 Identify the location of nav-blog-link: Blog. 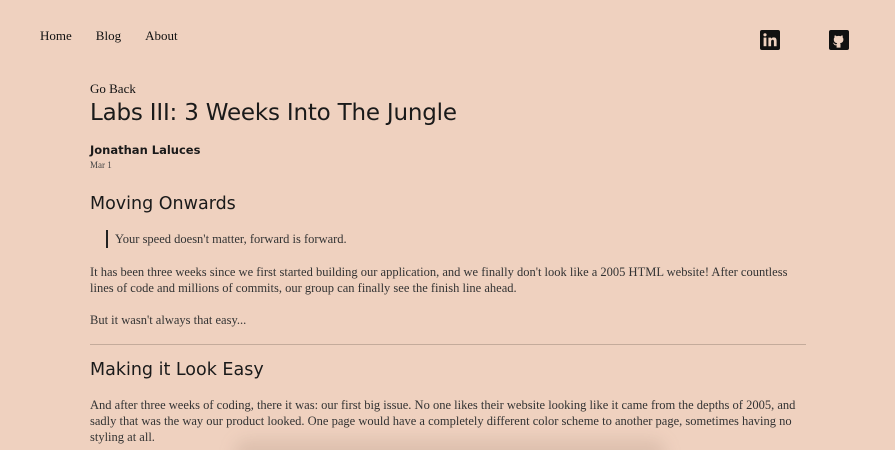
(108, 36).